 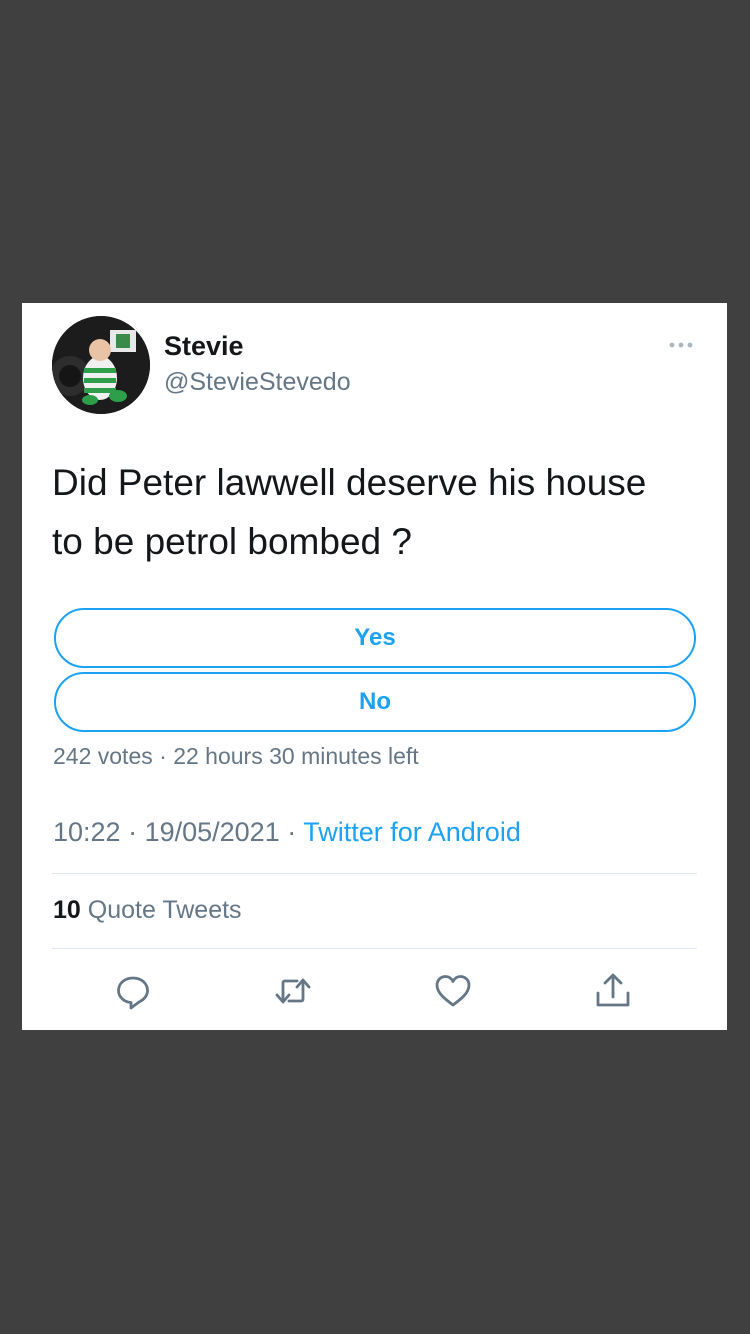 What do you see at coordinates (87, 832) in the screenshot?
I see `tweet-time: 10:22` at bounding box center [87, 832].